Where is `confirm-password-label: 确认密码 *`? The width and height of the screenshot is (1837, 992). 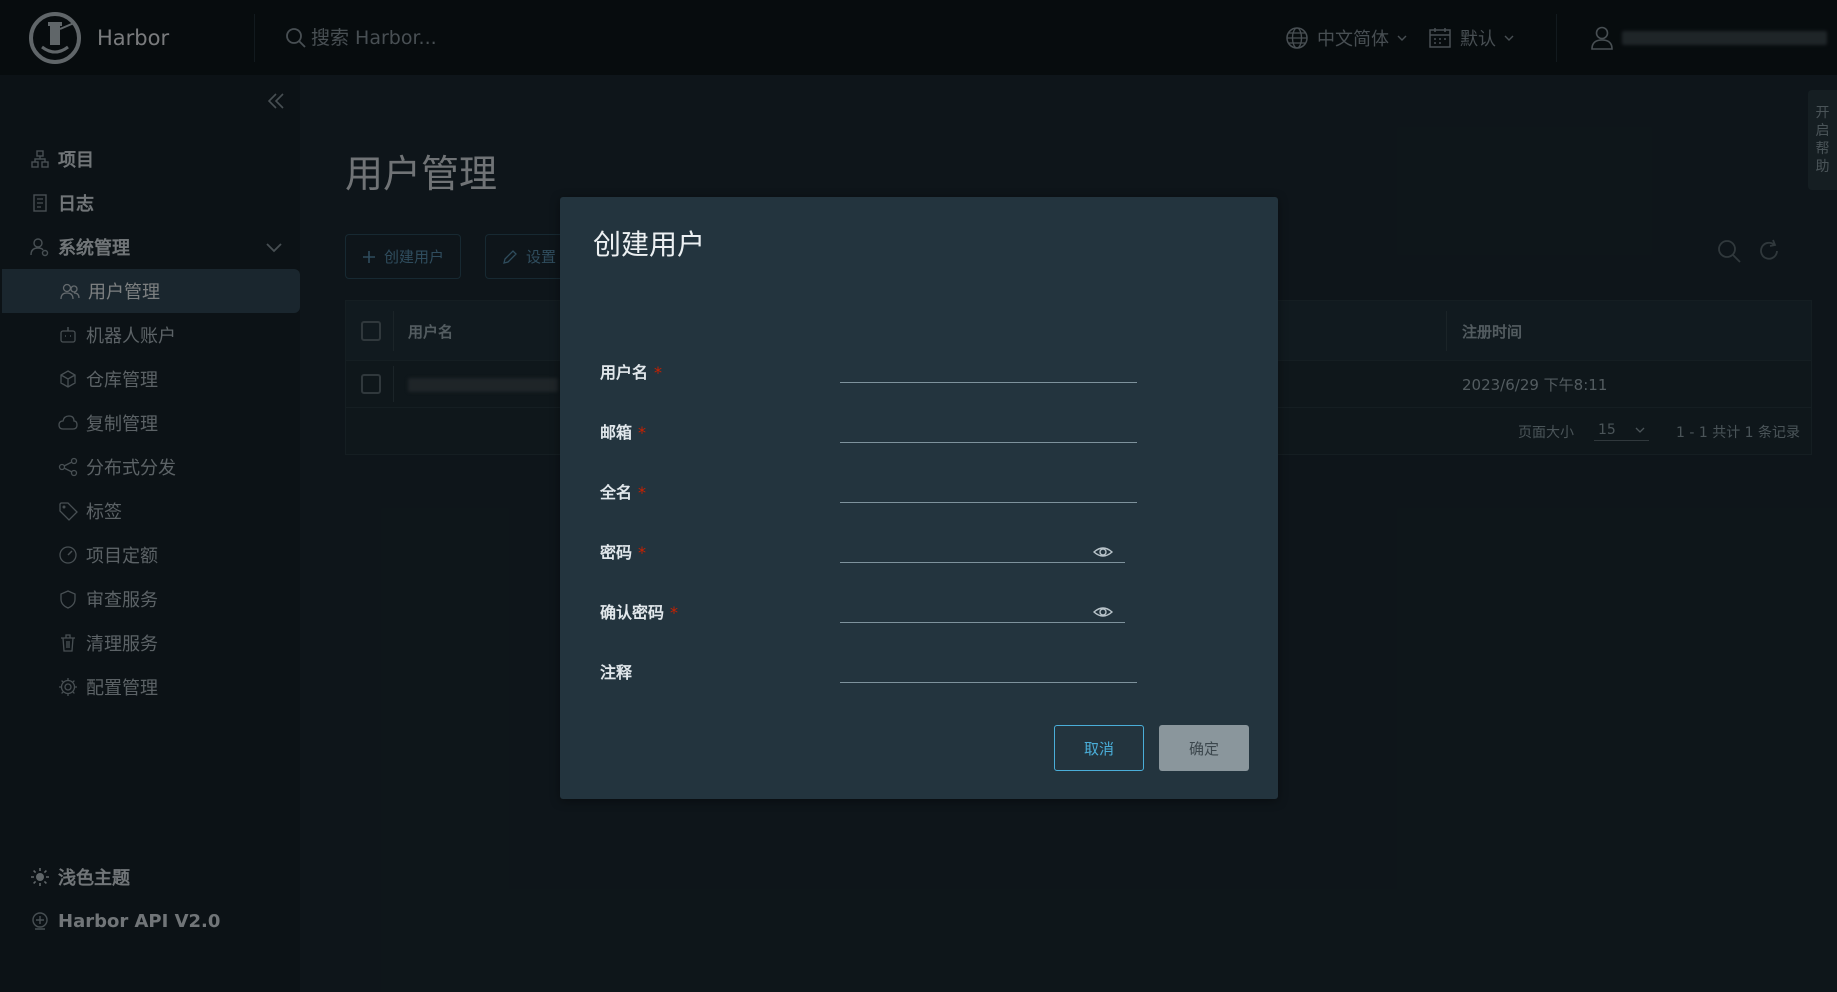
confirm-password-label: 确认密码 * is located at coordinates (639, 612).